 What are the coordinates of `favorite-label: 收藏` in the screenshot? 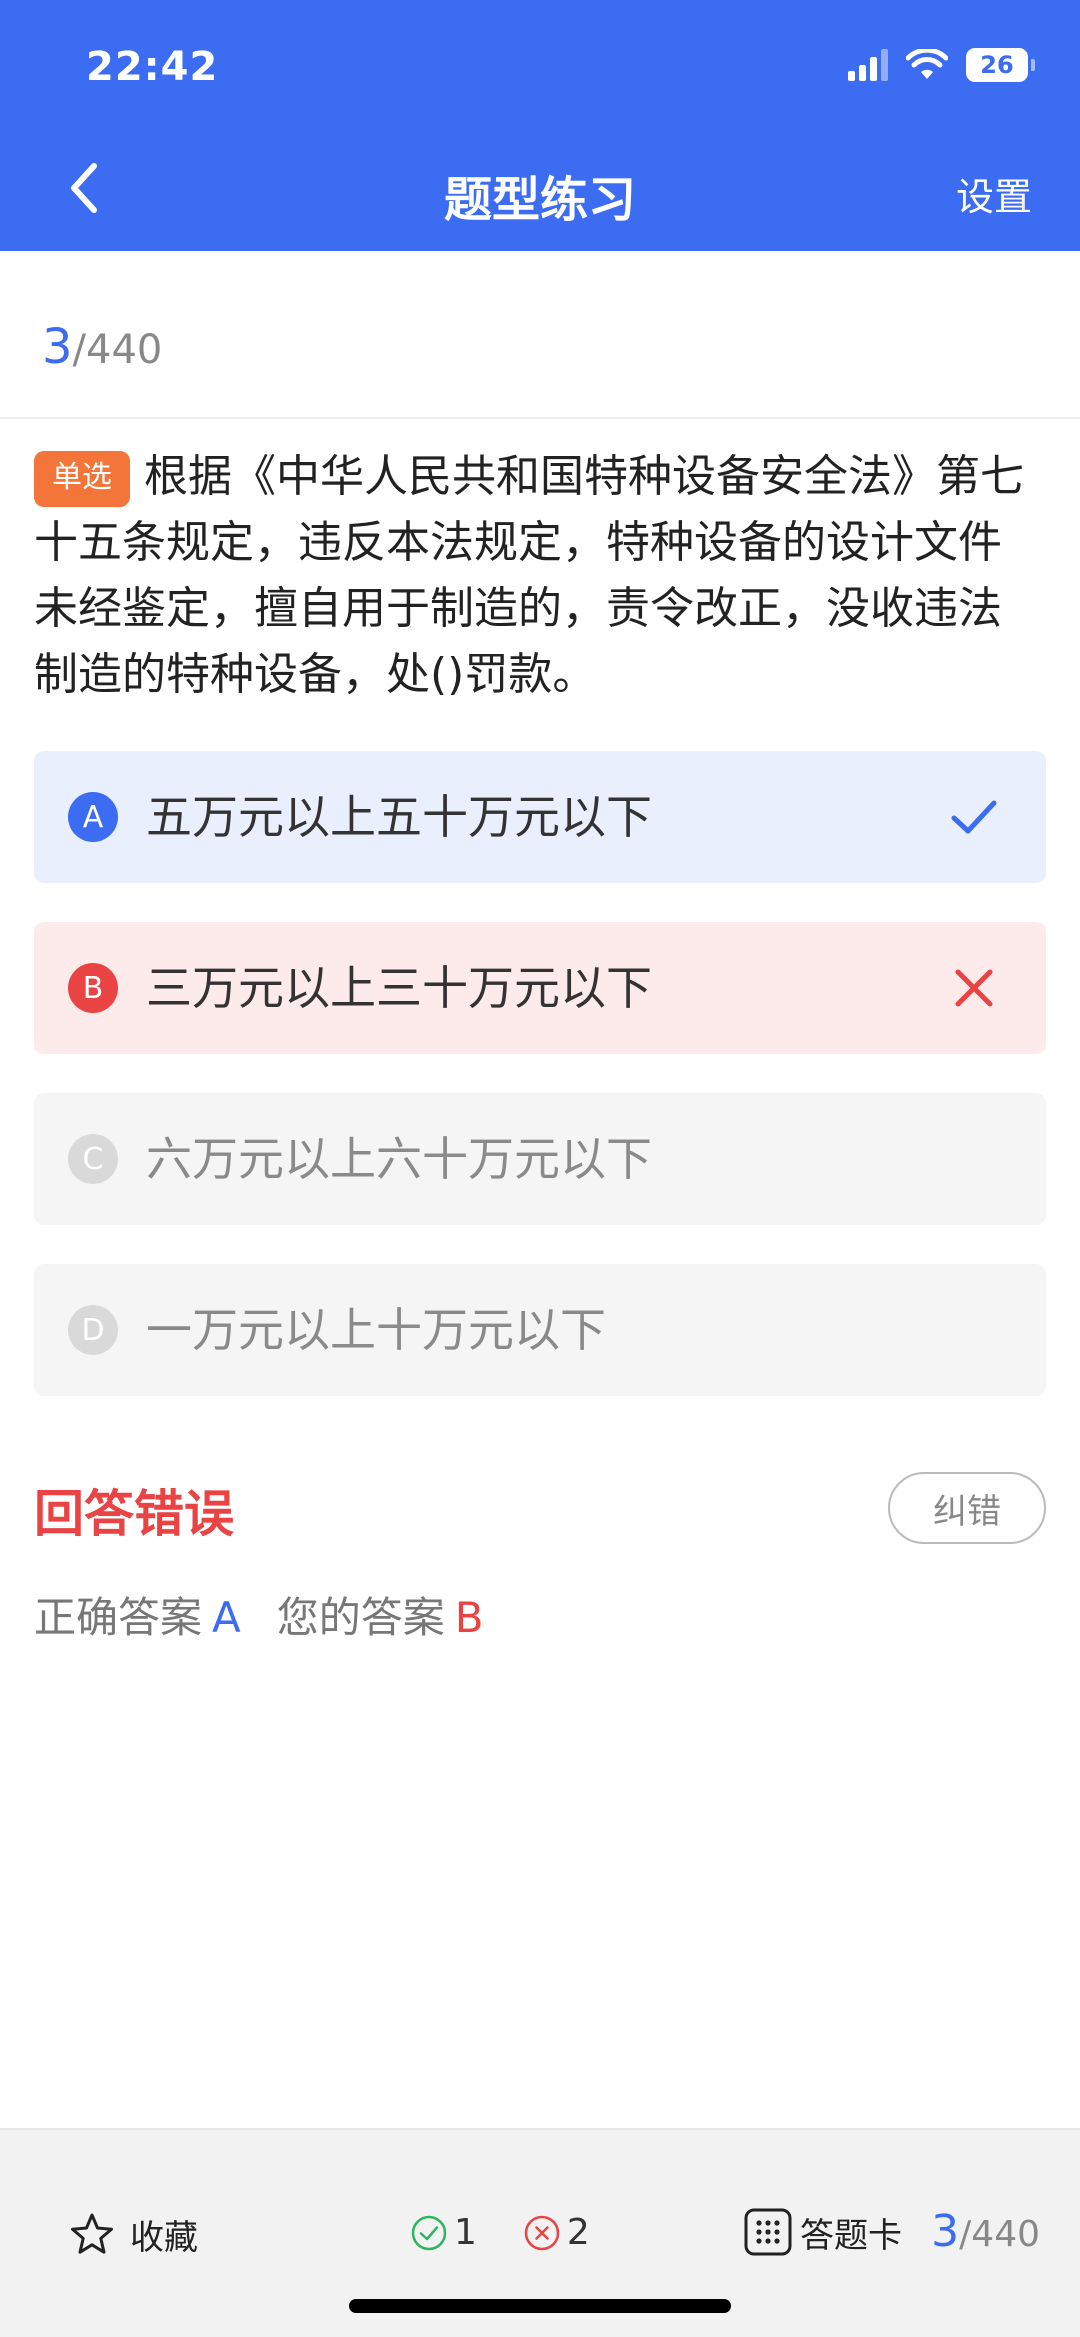 It's located at (164, 2238).